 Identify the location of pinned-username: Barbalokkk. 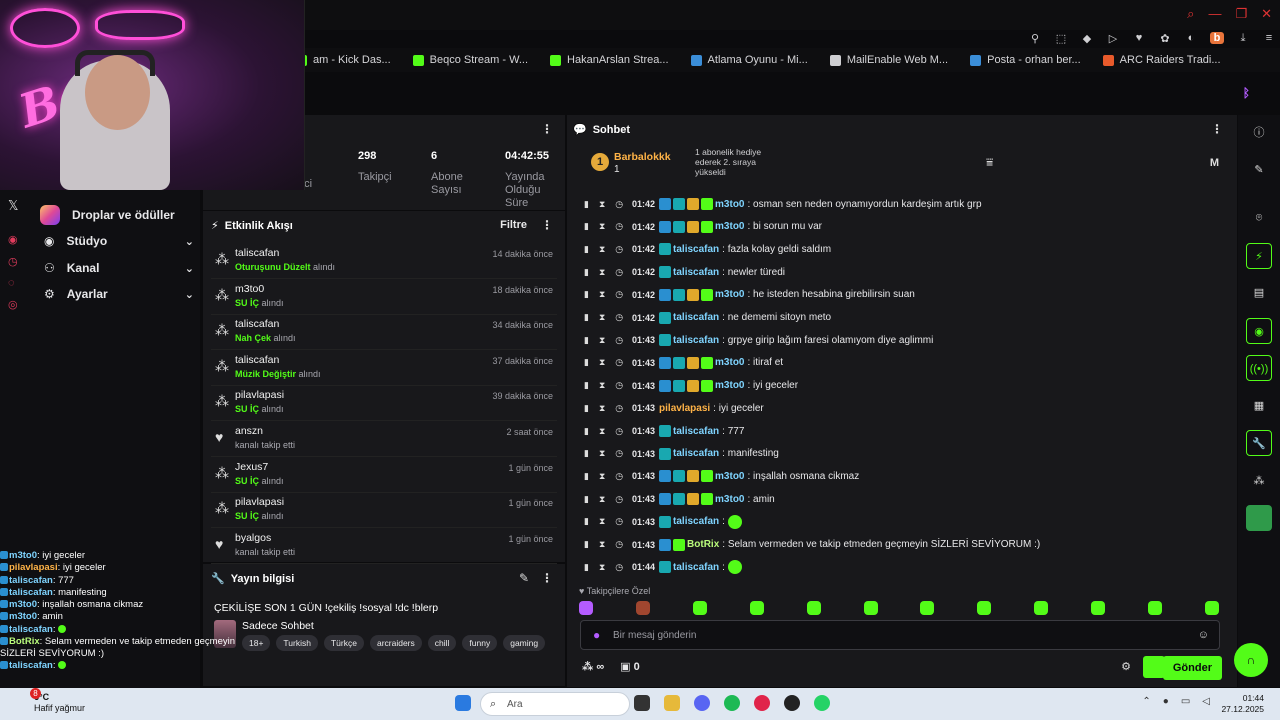
(642, 157).